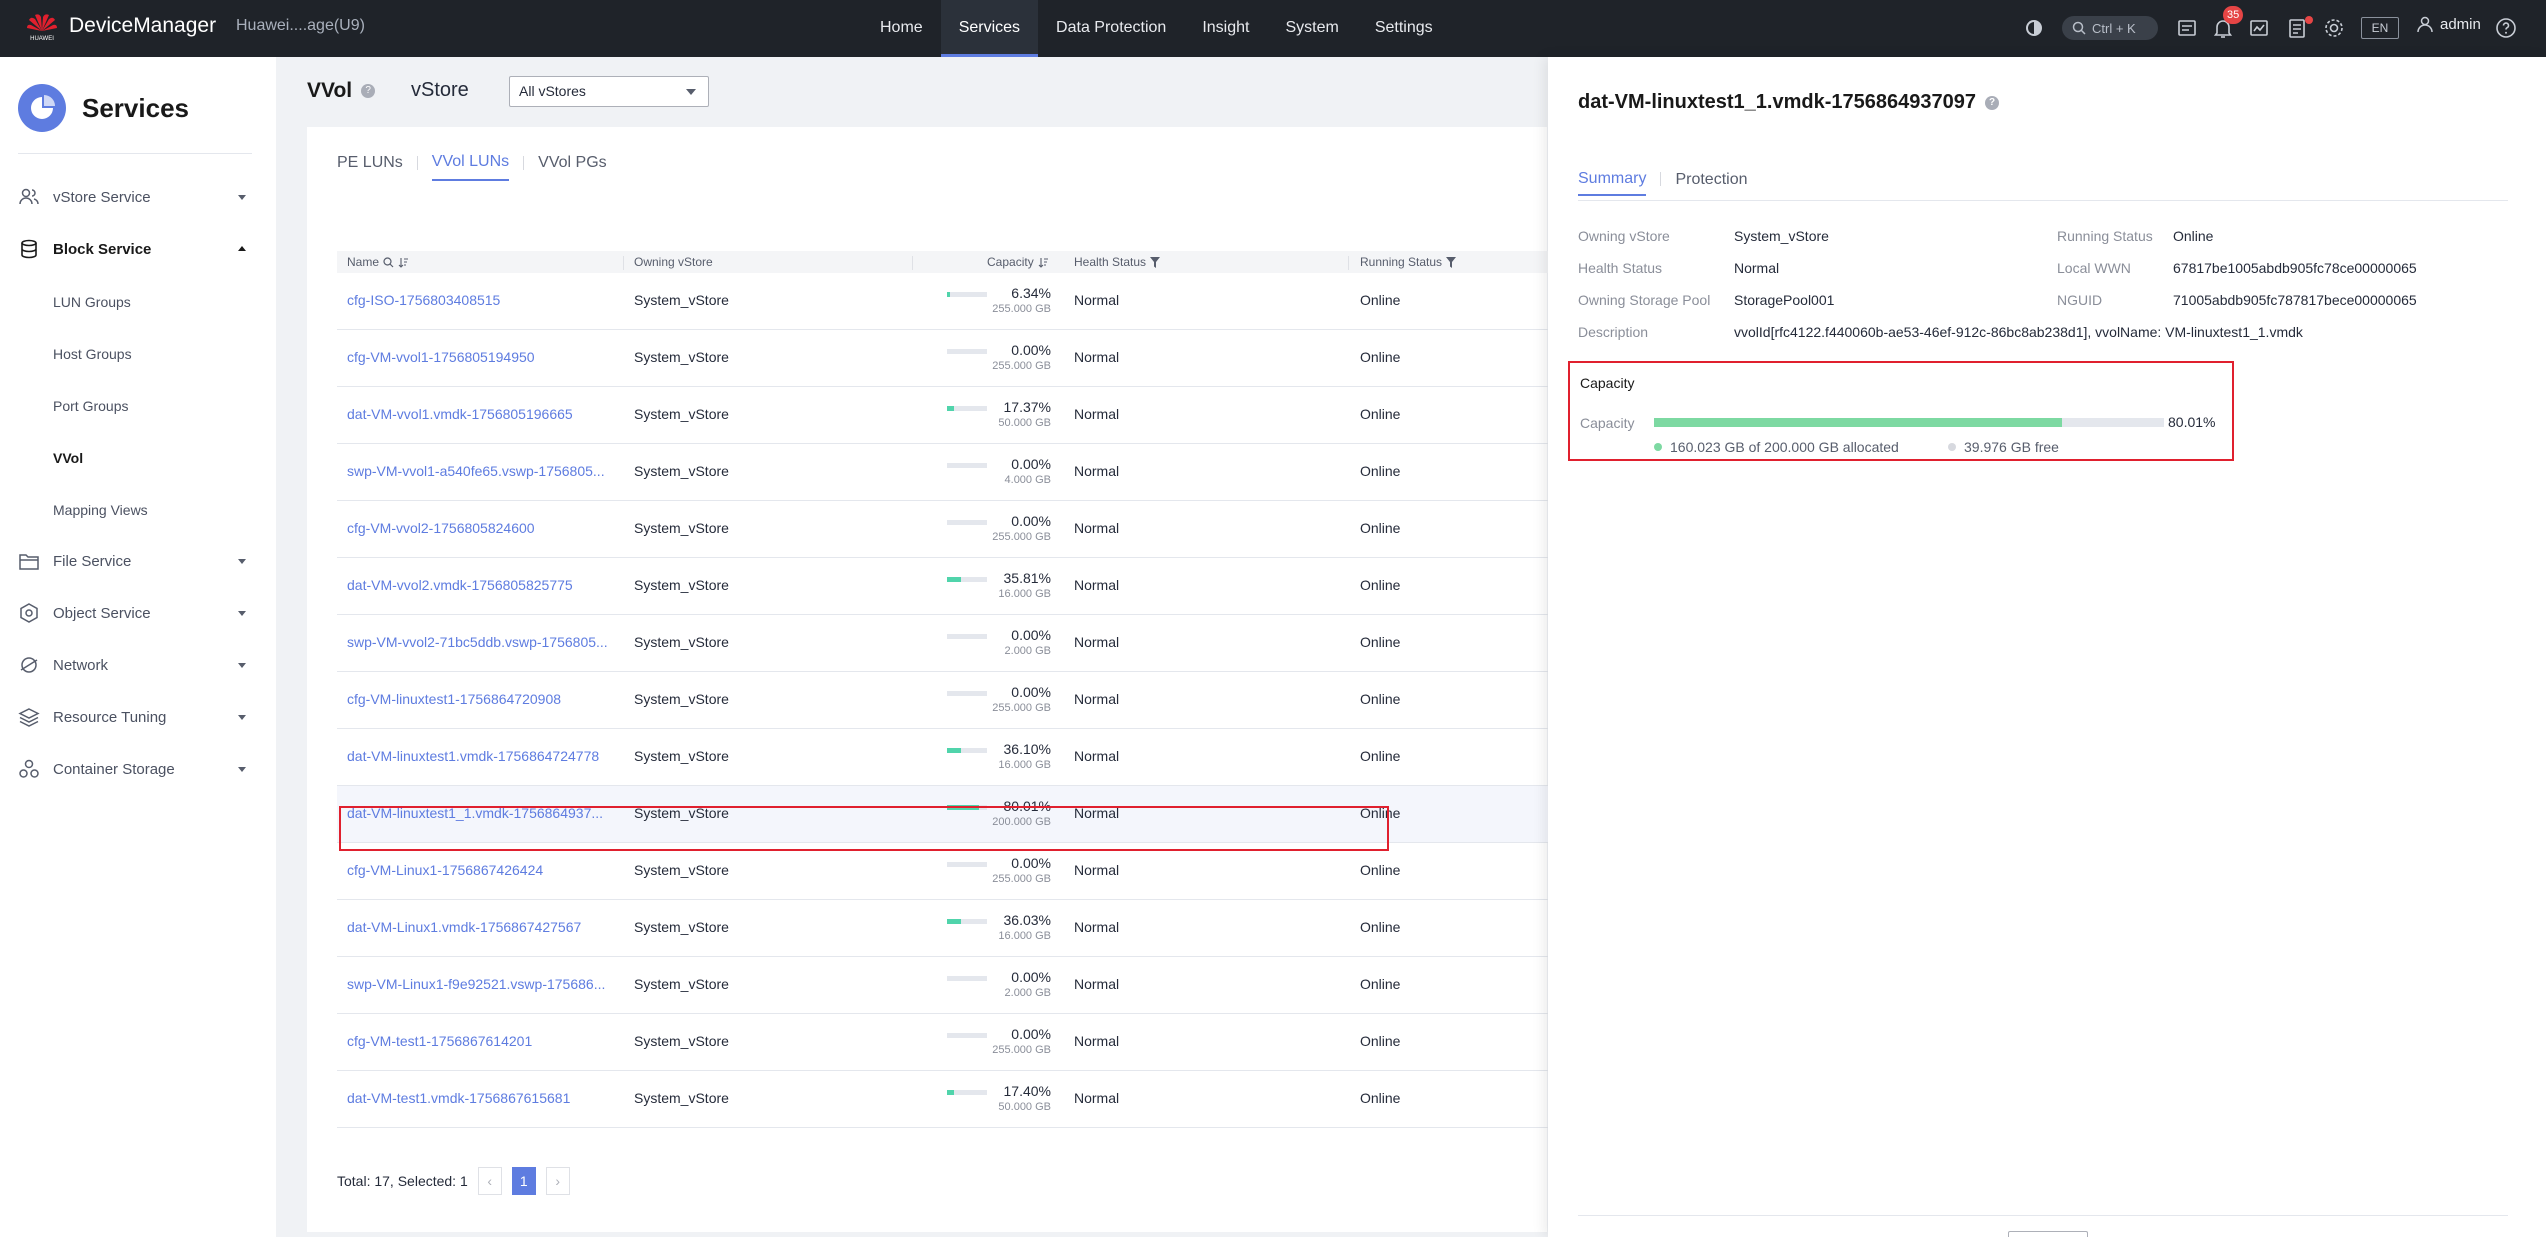 This screenshot has width=2546, height=1237. What do you see at coordinates (100, 510) in the screenshot?
I see `sidebar-item-mapping-views: Mapping Views` at bounding box center [100, 510].